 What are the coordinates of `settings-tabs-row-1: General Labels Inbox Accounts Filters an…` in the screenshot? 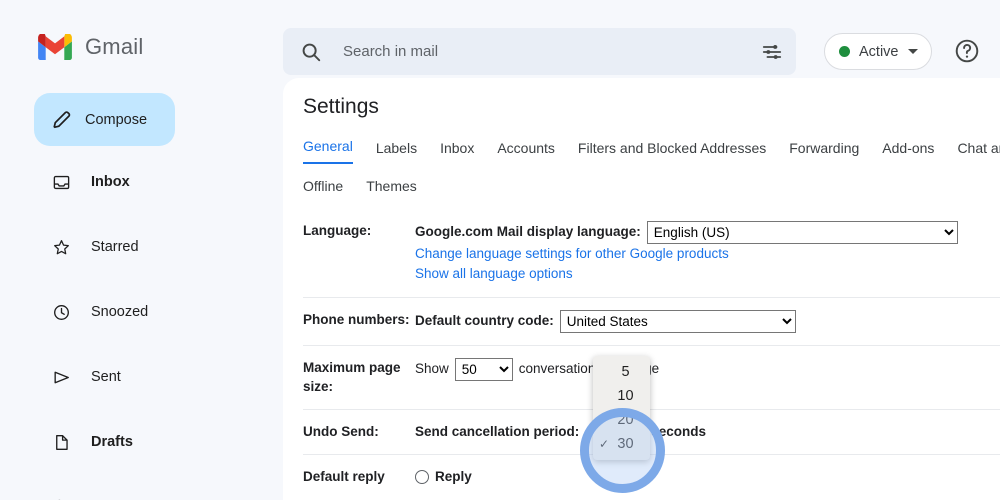 It's located at (651, 151).